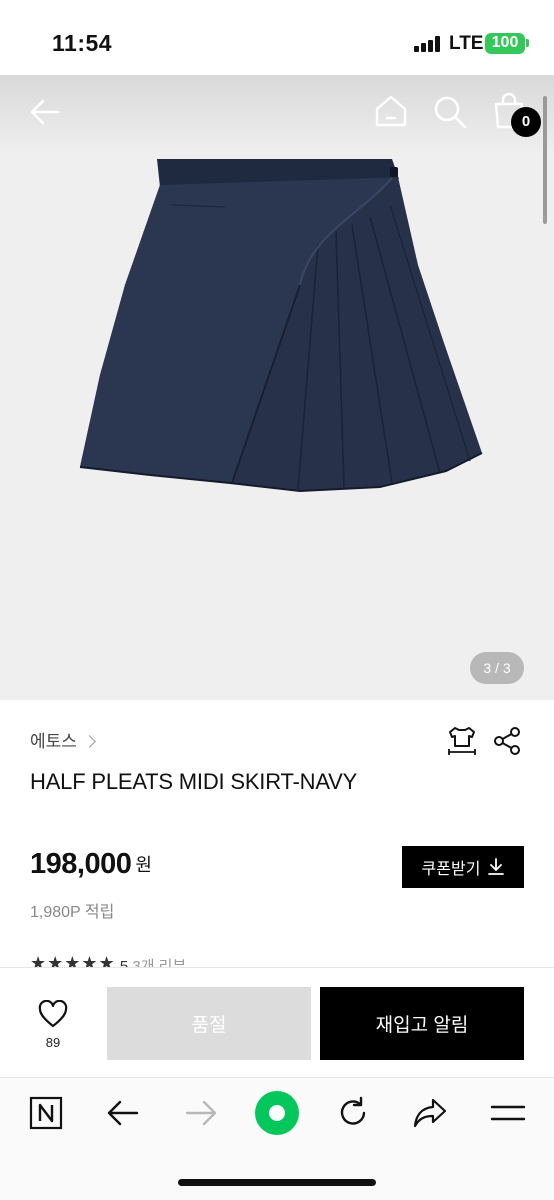 Image resolution: width=554 pixels, height=1200 pixels. I want to click on like-button: 89, so click(53, 1024).